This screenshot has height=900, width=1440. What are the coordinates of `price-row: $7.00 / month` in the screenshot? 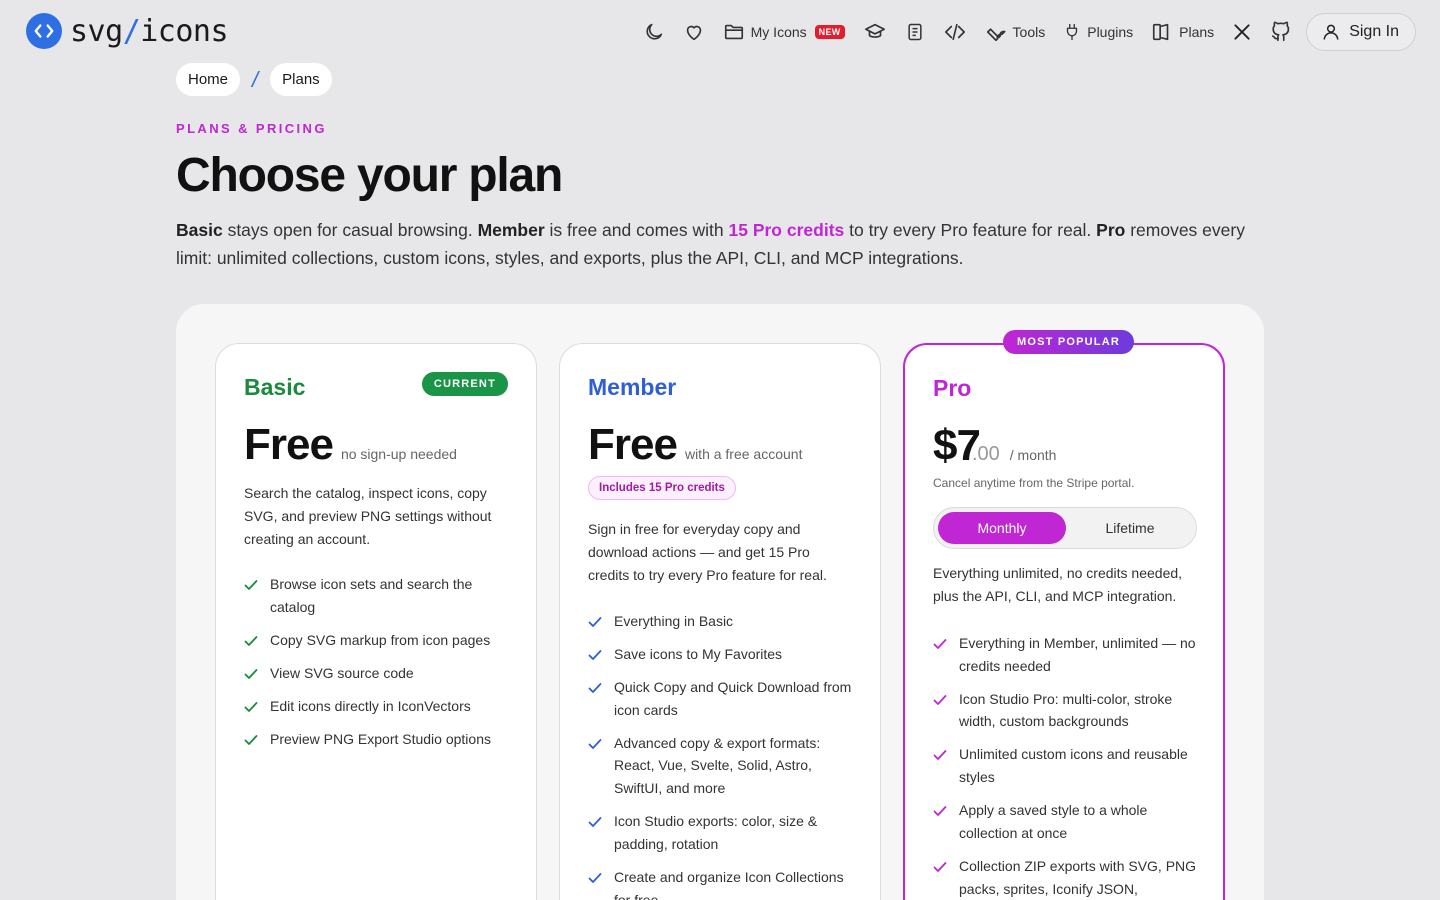 It's located at (994, 446).